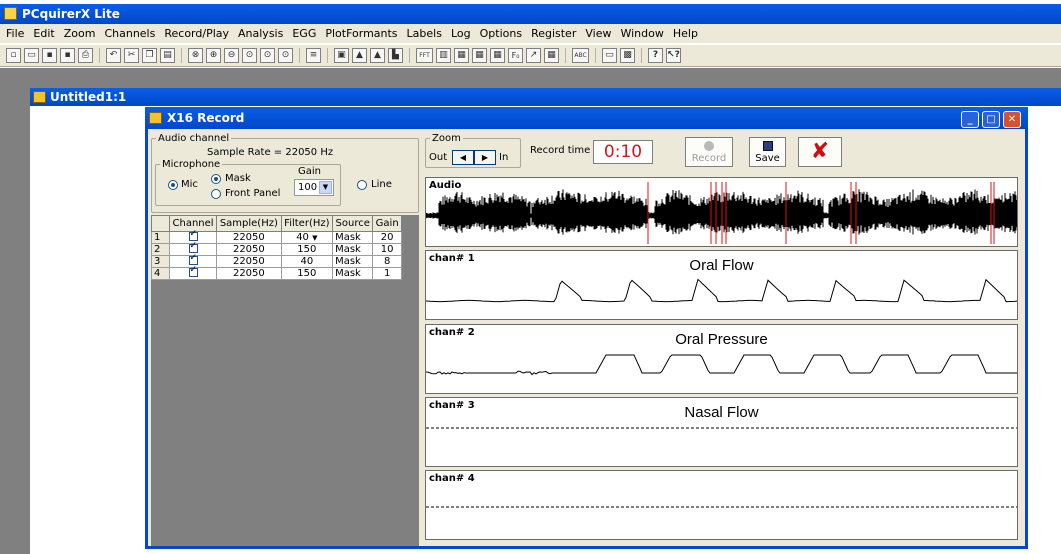  I want to click on menu-analysis: Analysis, so click(260, 33).